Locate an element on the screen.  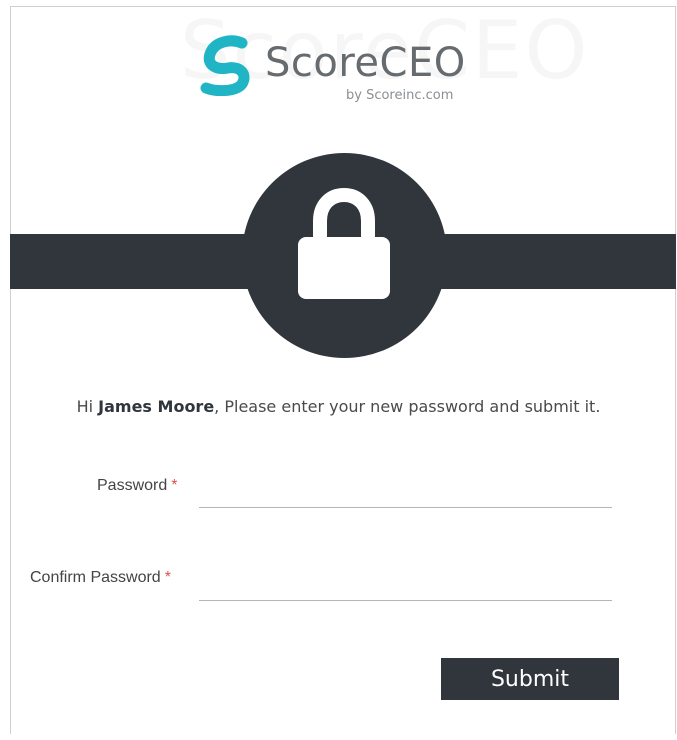
brand-name: ScoreCEO is located at coordinates (365, 63).